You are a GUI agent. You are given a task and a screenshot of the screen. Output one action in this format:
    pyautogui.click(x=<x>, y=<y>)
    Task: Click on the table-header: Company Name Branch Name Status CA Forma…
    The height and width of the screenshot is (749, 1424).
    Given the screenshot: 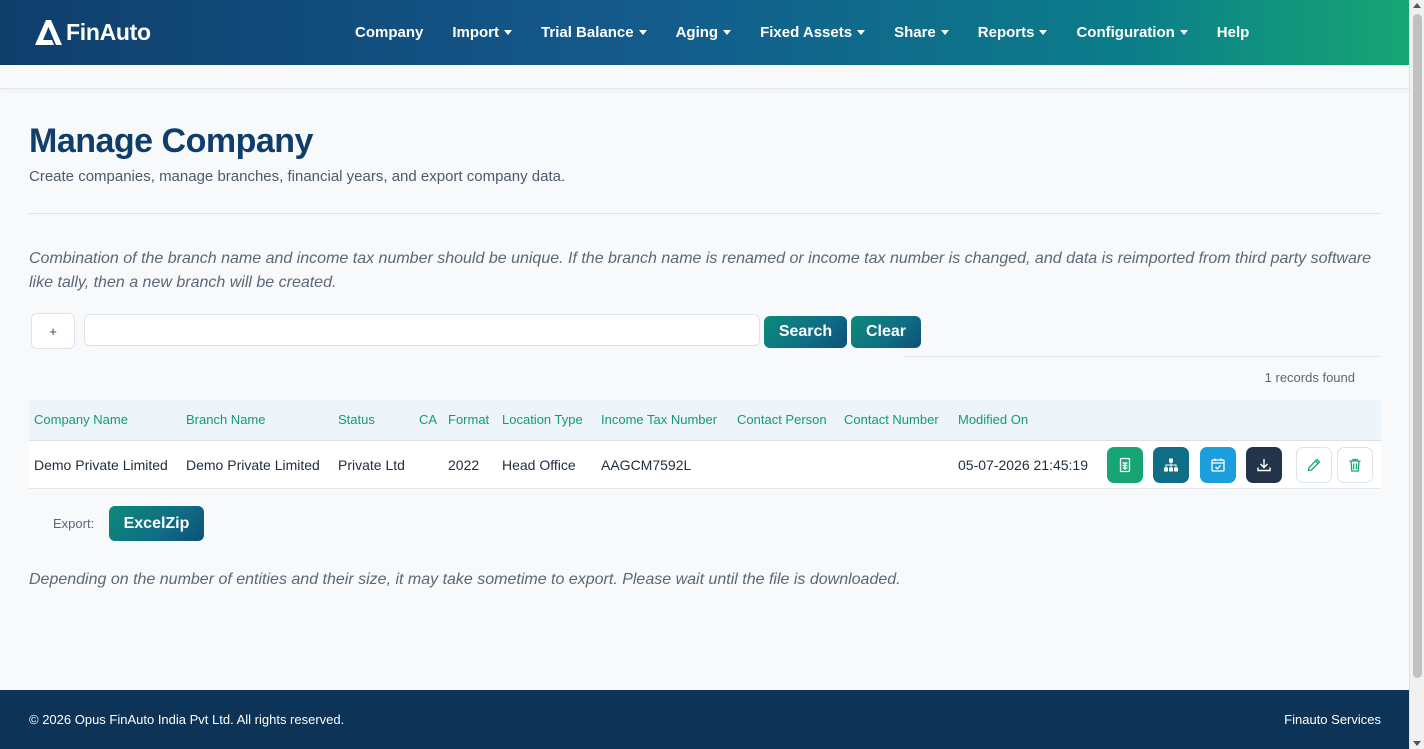 What is the action you would take?
    pyautogui.click(x=705, y=420)
    